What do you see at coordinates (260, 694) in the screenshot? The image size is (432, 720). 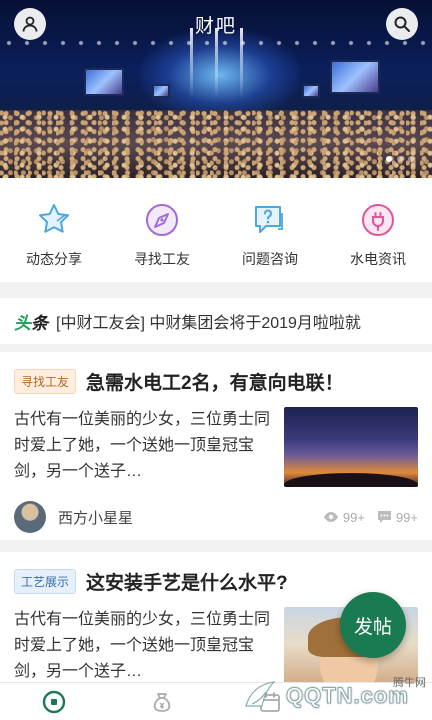 I see `watermark-logo-icon` at bounding box center [260, 694].